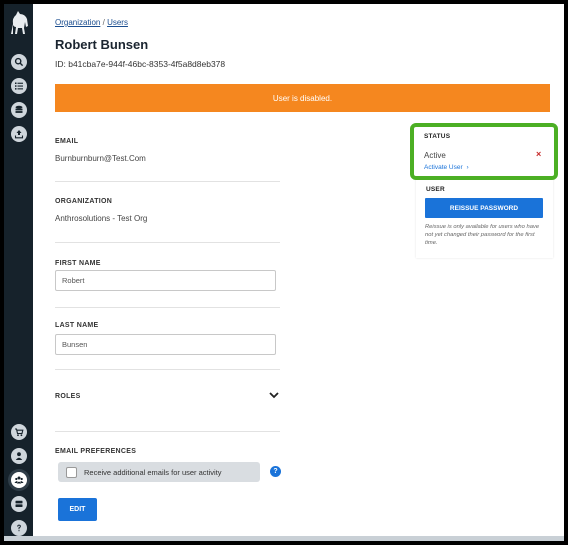 The height and width of the screenshot is (545, 568). What do you see at coordinates (67, 141) in the screenshot?
I see `email-label: EMAIL` at bounding box center [67, 141].